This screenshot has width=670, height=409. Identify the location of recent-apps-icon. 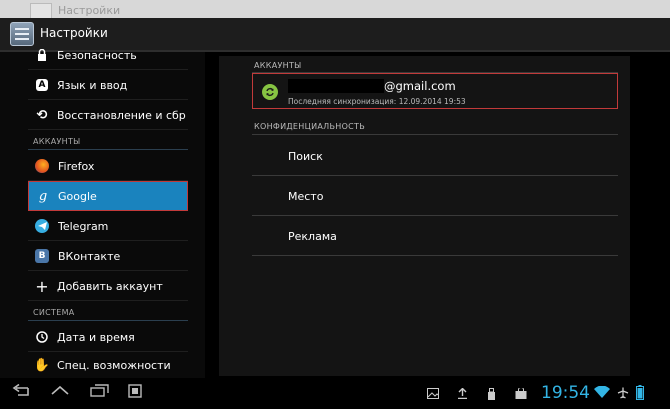
(100, 393).